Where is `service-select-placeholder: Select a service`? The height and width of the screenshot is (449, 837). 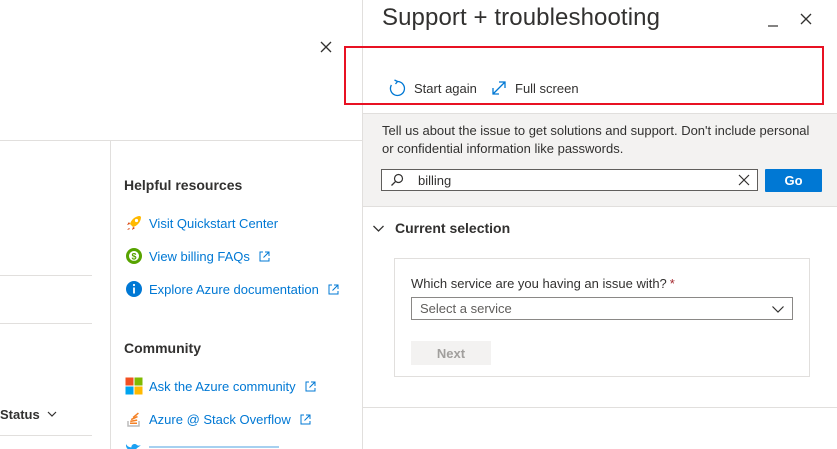
service-select-placeholder: Select a service is located at coordinates (466, 308).